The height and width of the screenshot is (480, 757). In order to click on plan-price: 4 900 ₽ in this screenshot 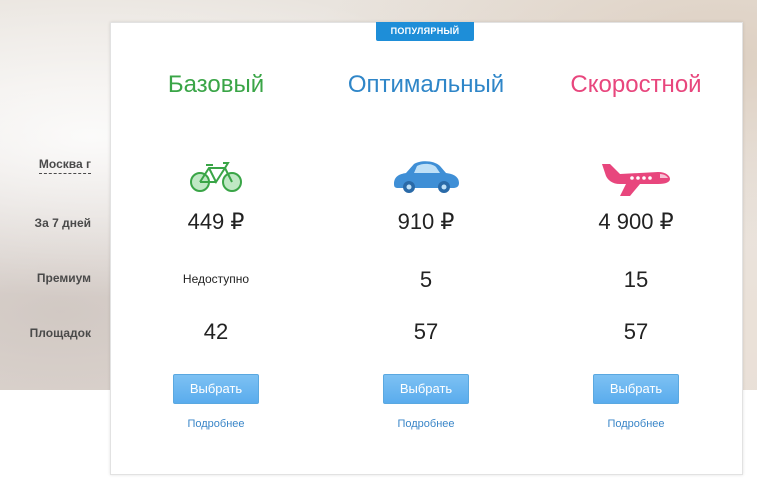, I will do `click(636, 221)`.